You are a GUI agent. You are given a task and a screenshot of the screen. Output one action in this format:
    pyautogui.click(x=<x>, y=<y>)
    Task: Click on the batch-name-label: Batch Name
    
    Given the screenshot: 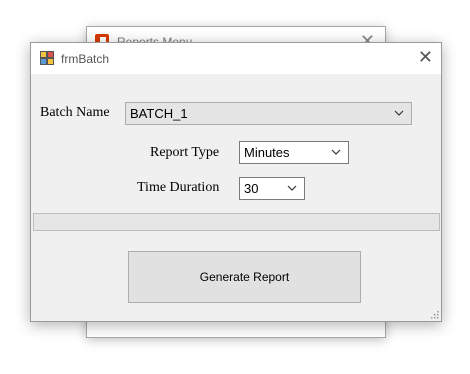 What is the action you would take?
    pyautogui.click(x=75, y=112)
    